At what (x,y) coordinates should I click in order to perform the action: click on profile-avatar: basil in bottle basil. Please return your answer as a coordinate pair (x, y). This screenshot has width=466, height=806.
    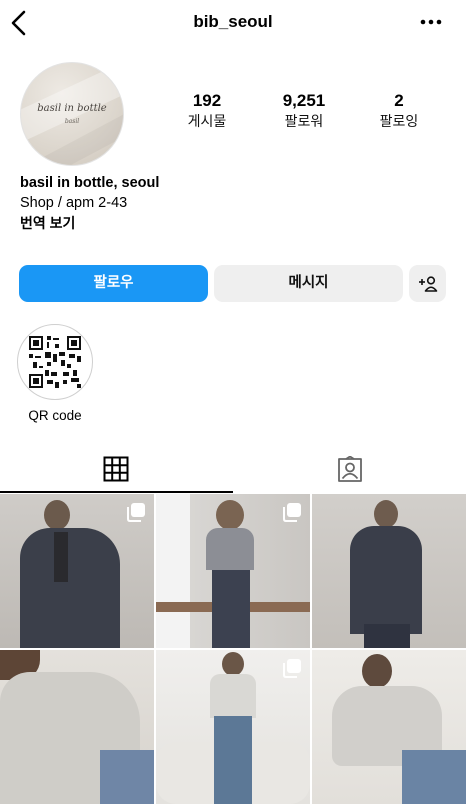
    Looking at the image, I should click on (72, 114).